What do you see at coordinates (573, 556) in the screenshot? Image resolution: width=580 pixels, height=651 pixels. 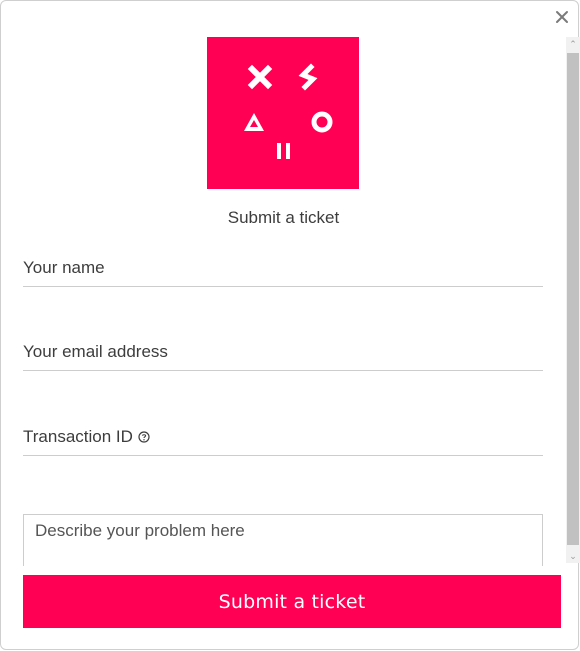 I see `scroll-down-icon: ⌄` at bounding box center [573, 556].